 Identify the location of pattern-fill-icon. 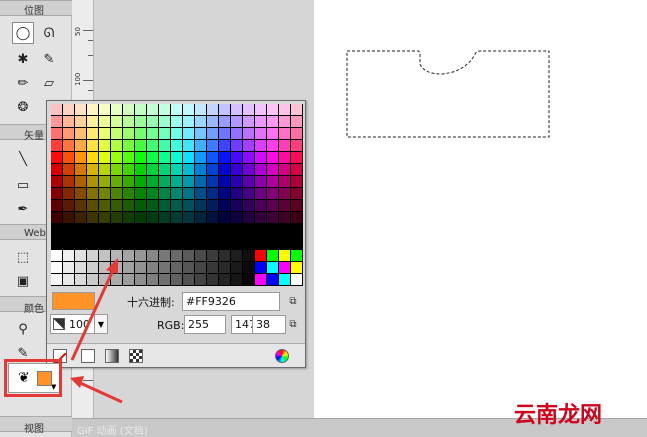
(136, 356).